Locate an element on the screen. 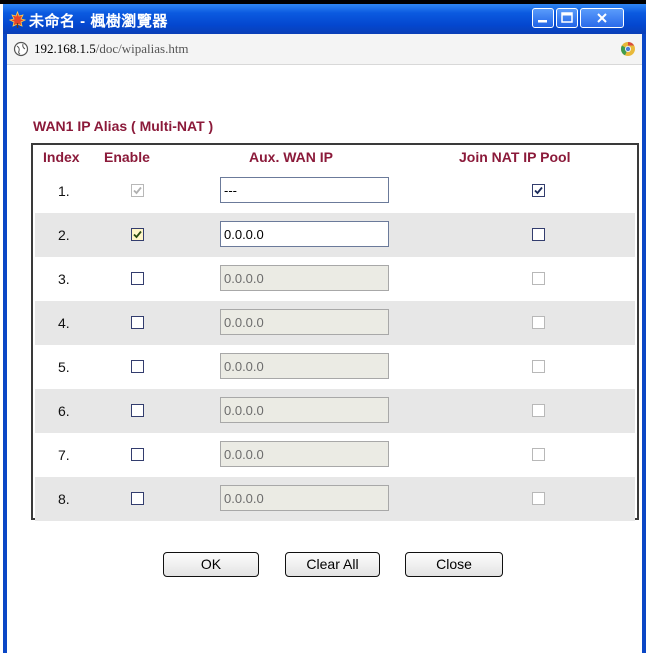  row-index: 1. is located at coordinates (64, 191).